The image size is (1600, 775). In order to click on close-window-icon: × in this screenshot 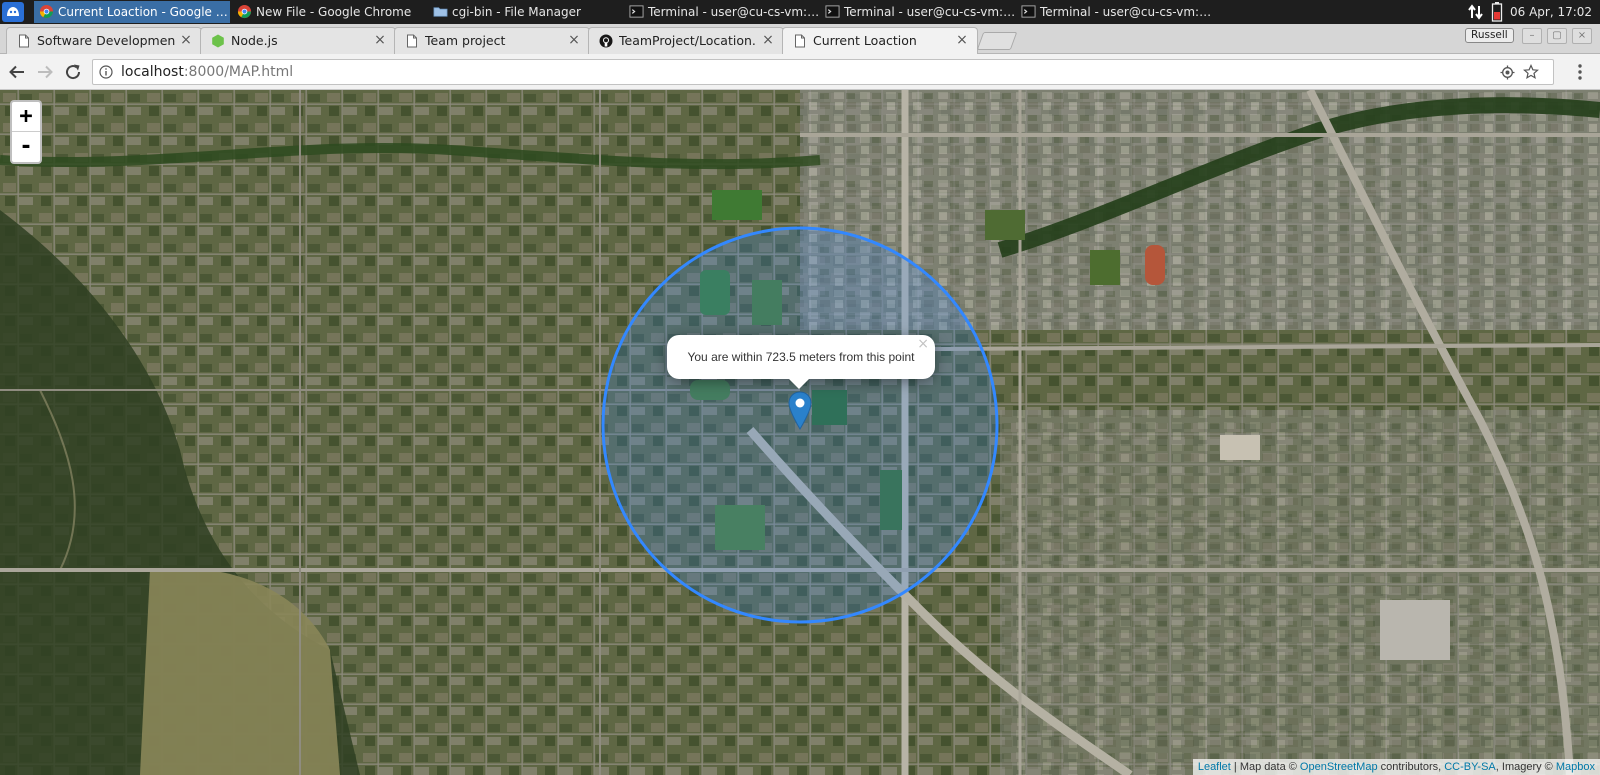, I will do `click(1582, 36)`.